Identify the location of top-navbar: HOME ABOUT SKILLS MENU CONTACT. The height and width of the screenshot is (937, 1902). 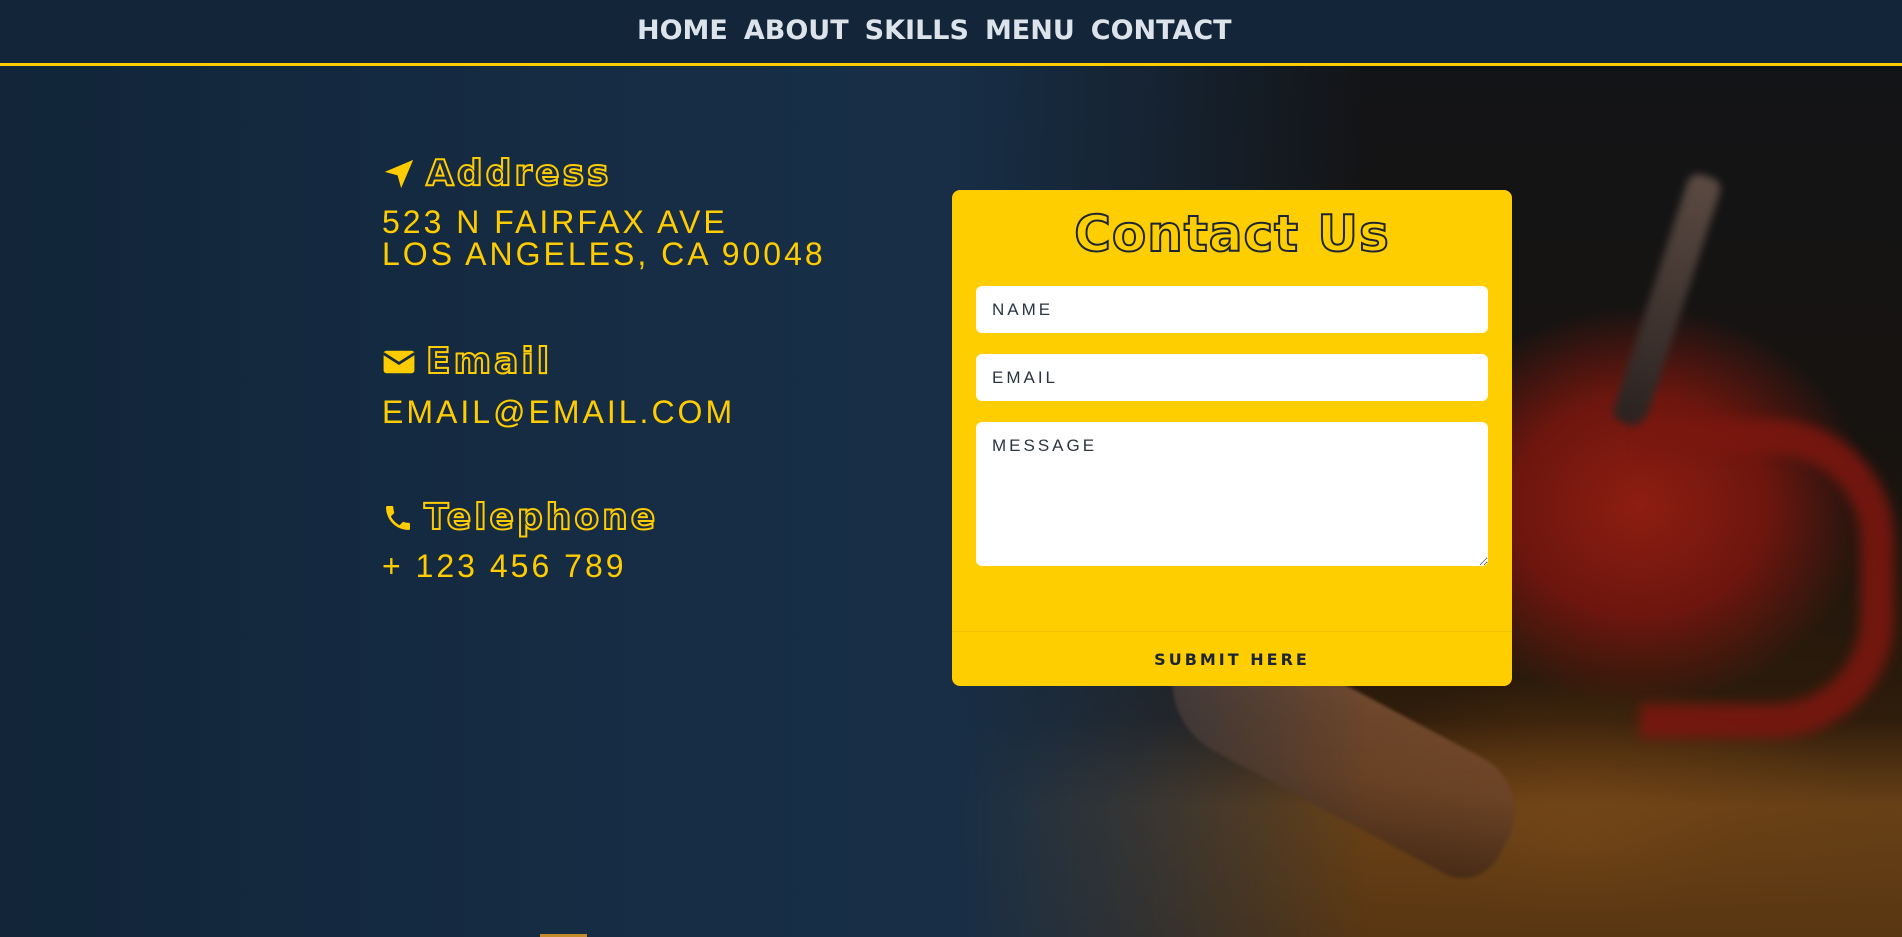
(951, 33).